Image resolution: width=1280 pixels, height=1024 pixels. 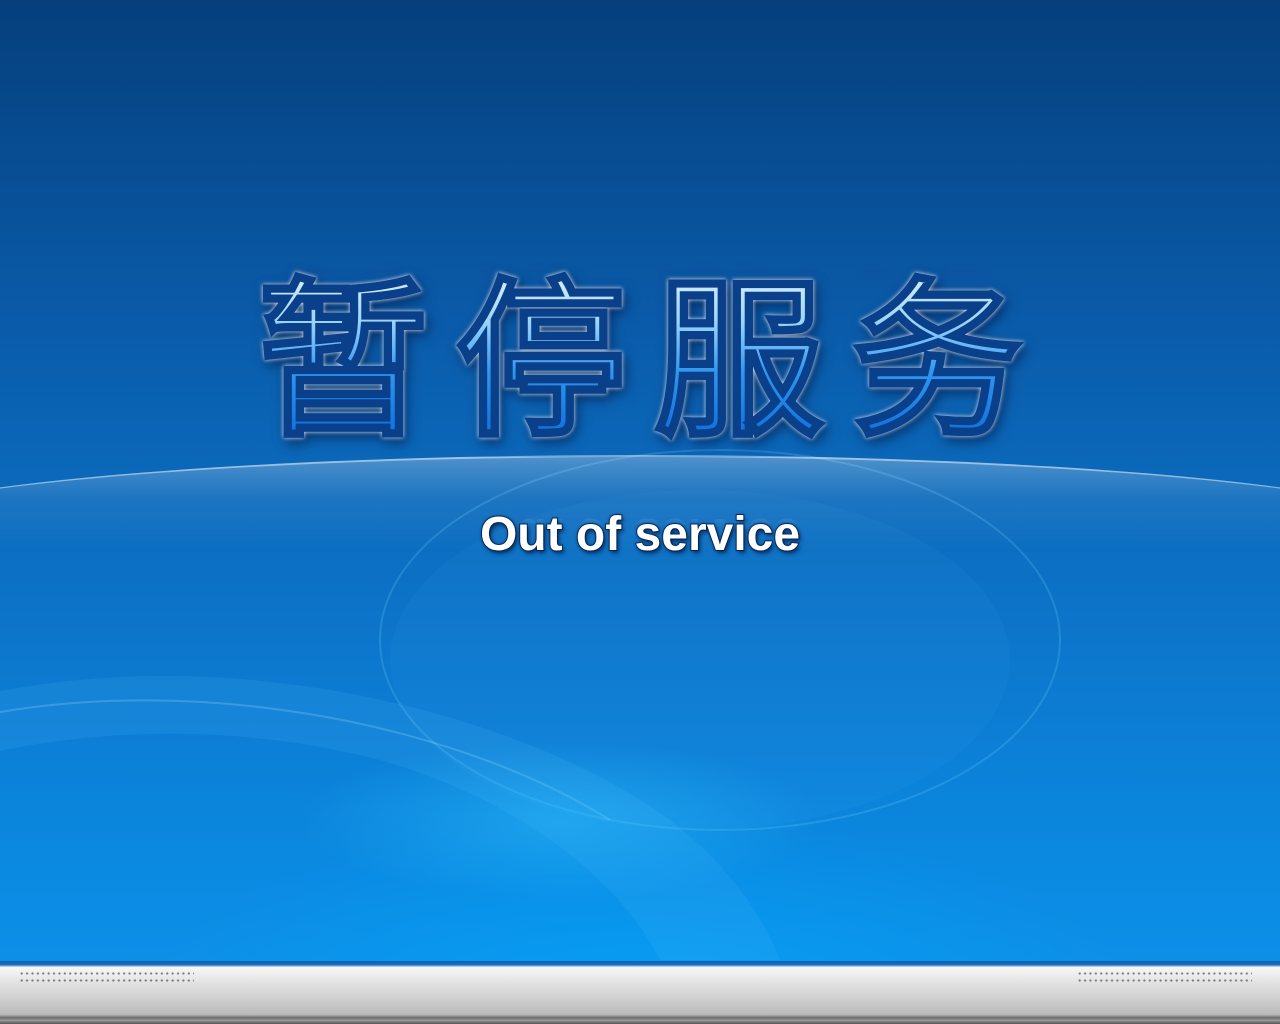 What do you see at coordinates (640, 534) in the screenshot?
I see `status-message: Out of service` at bounding box center [640, 534].